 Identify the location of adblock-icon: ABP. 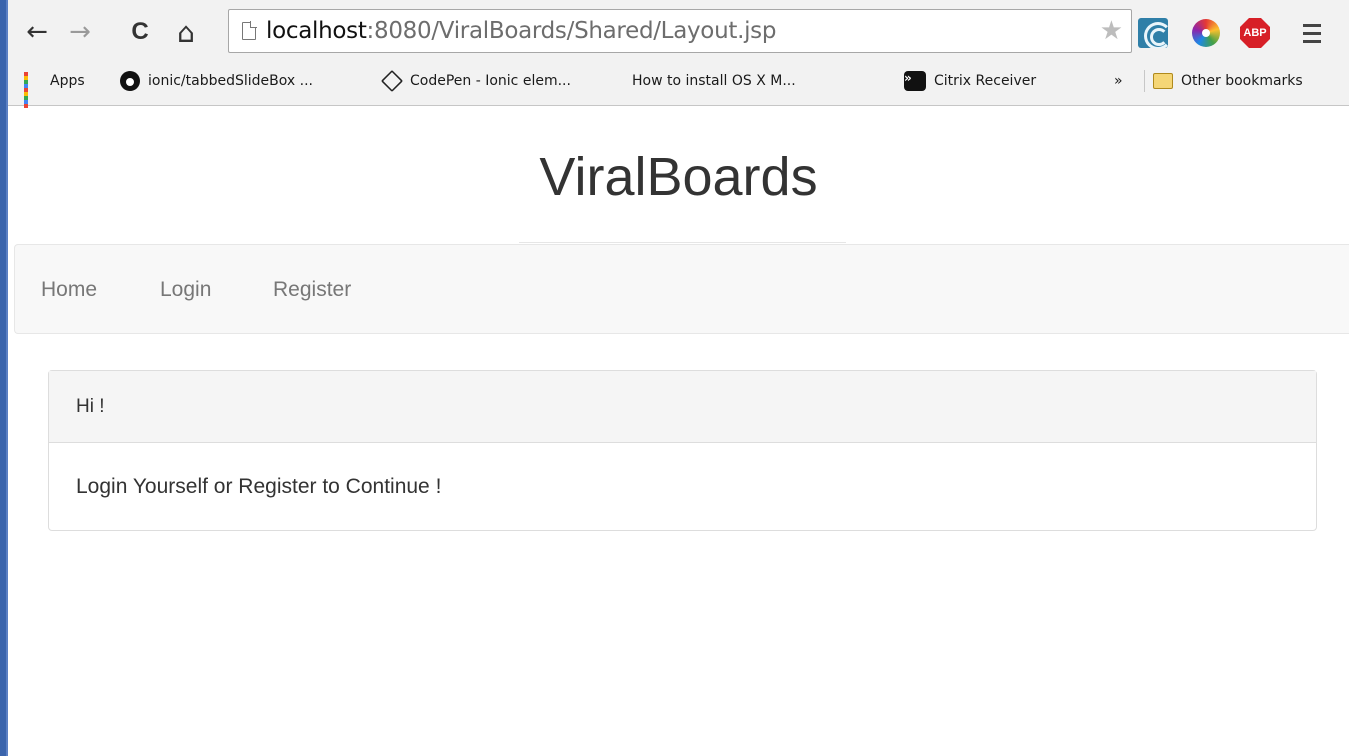
(1255, 33).